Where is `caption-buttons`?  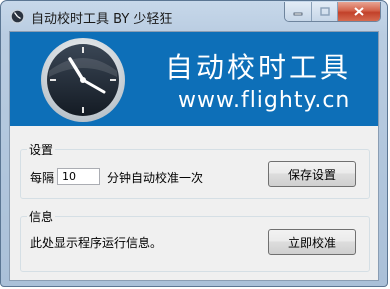
caption-buttons is located at coordinates (332, 12).